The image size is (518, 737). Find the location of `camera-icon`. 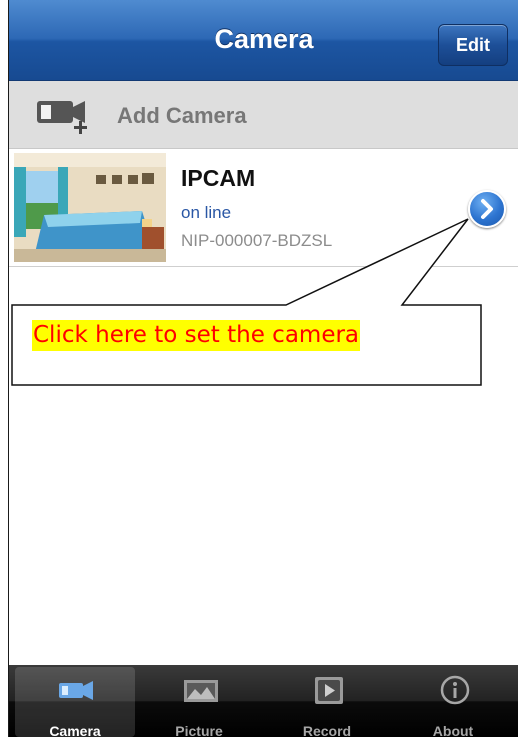

camera-icon is located at coordinates (76, 690).